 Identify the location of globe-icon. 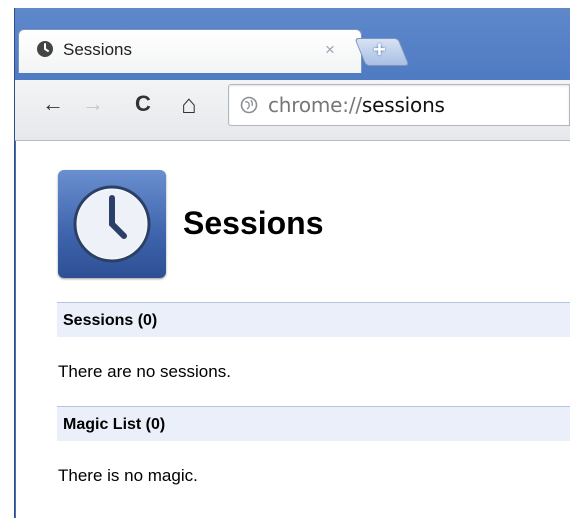
(249, 105).